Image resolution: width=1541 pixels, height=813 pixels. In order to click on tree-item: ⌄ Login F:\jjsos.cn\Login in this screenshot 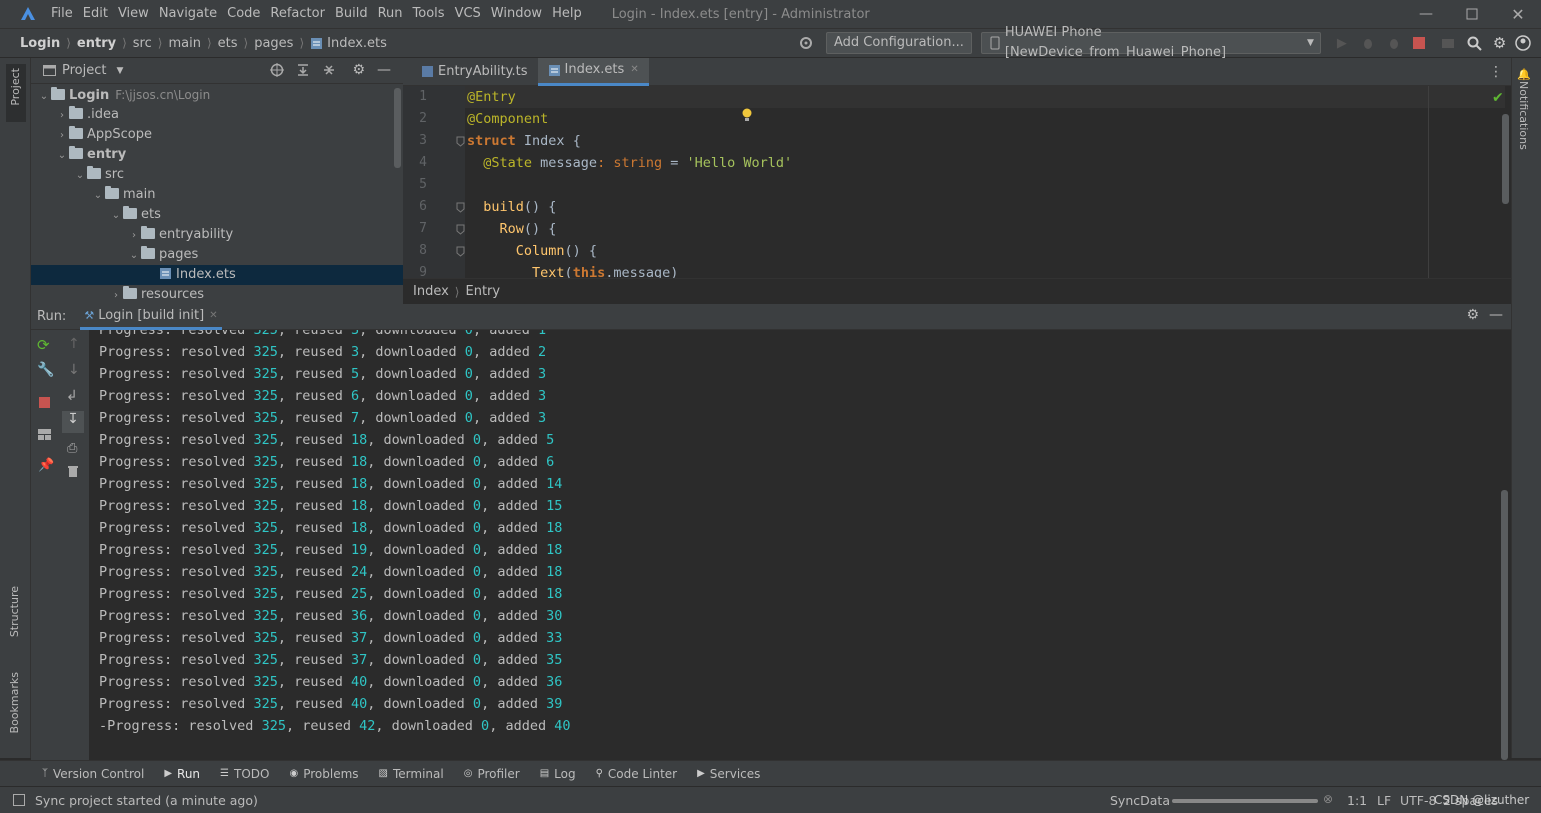, I will do `click(217, 95)`.